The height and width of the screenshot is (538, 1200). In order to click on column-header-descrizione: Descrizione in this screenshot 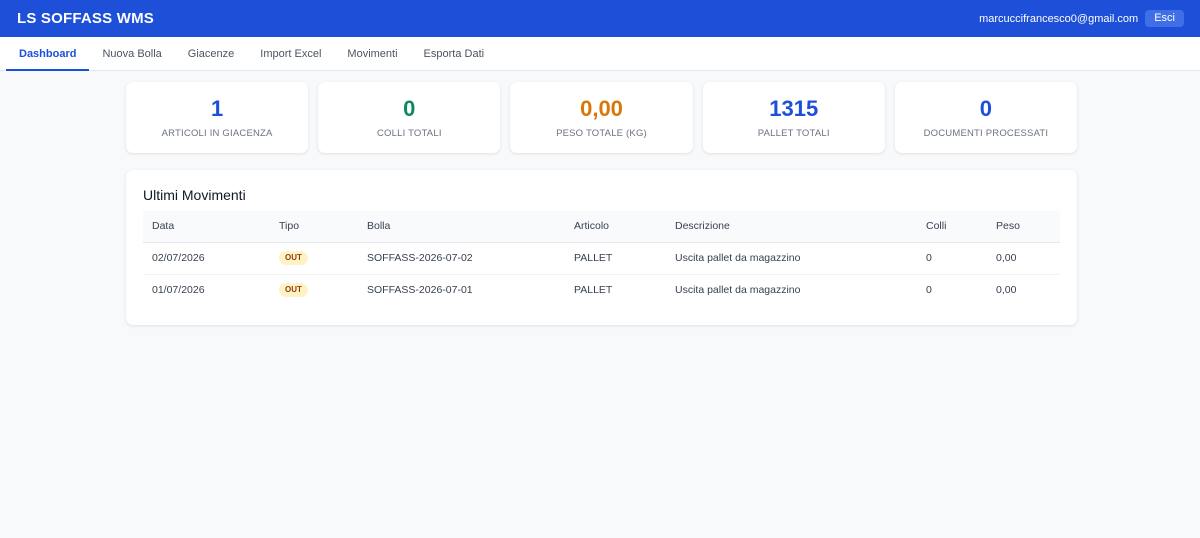, I will do `click(791, 227)`.